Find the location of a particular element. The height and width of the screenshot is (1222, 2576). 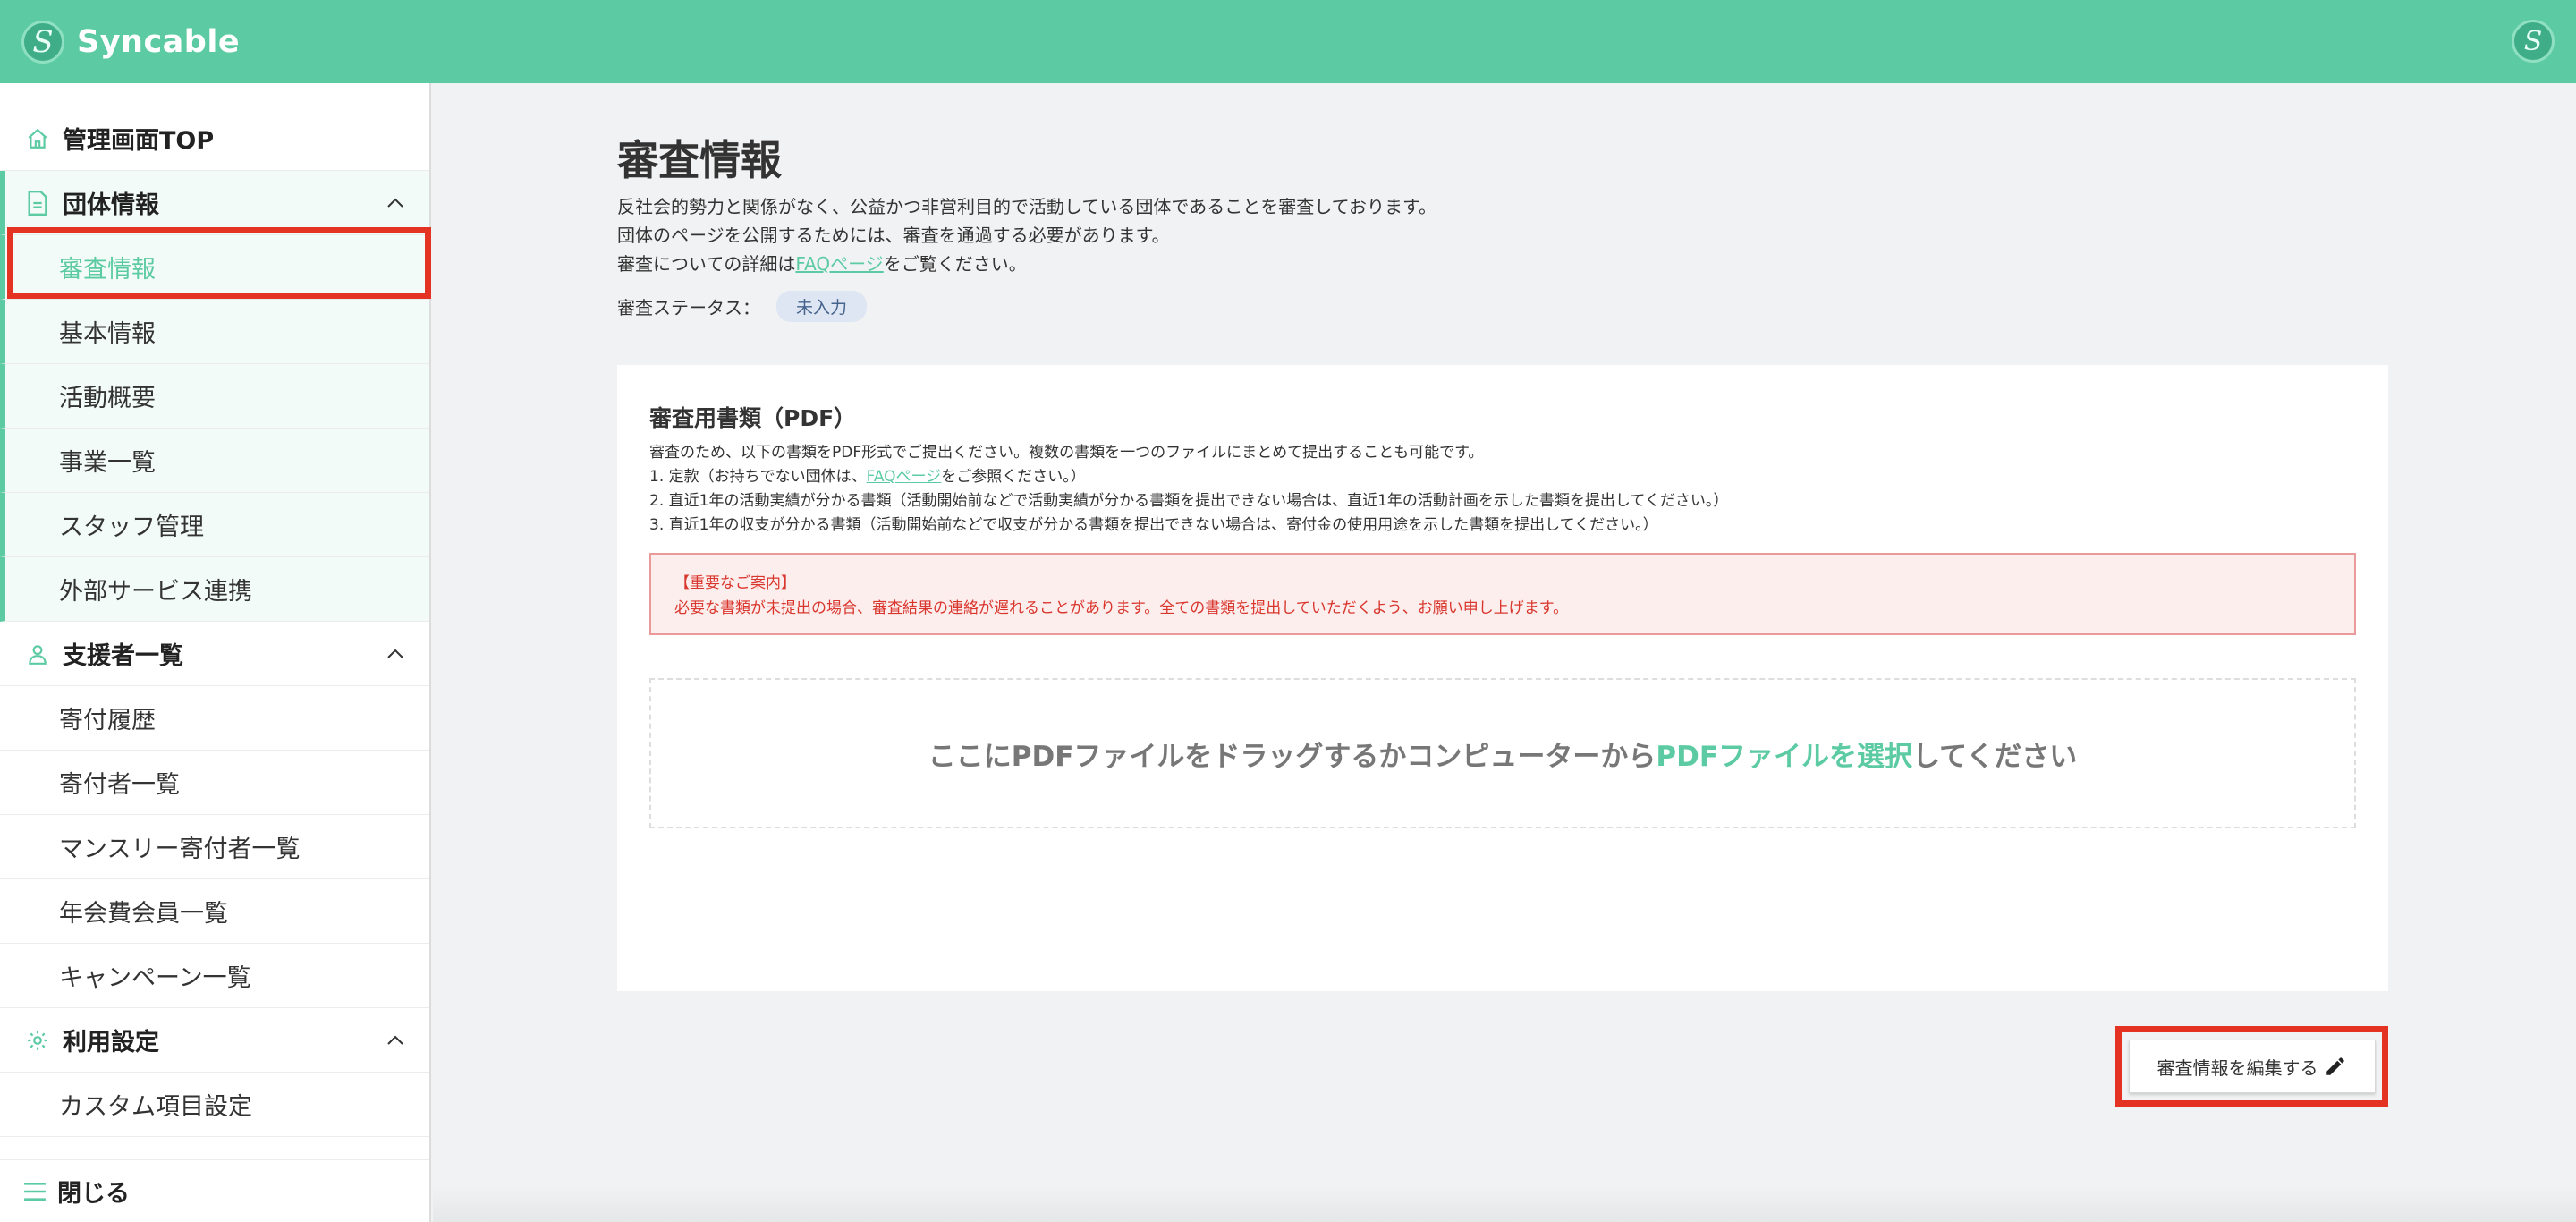

review-status: 審査ステータス： 未入力 is located at coordinates (742, 306).